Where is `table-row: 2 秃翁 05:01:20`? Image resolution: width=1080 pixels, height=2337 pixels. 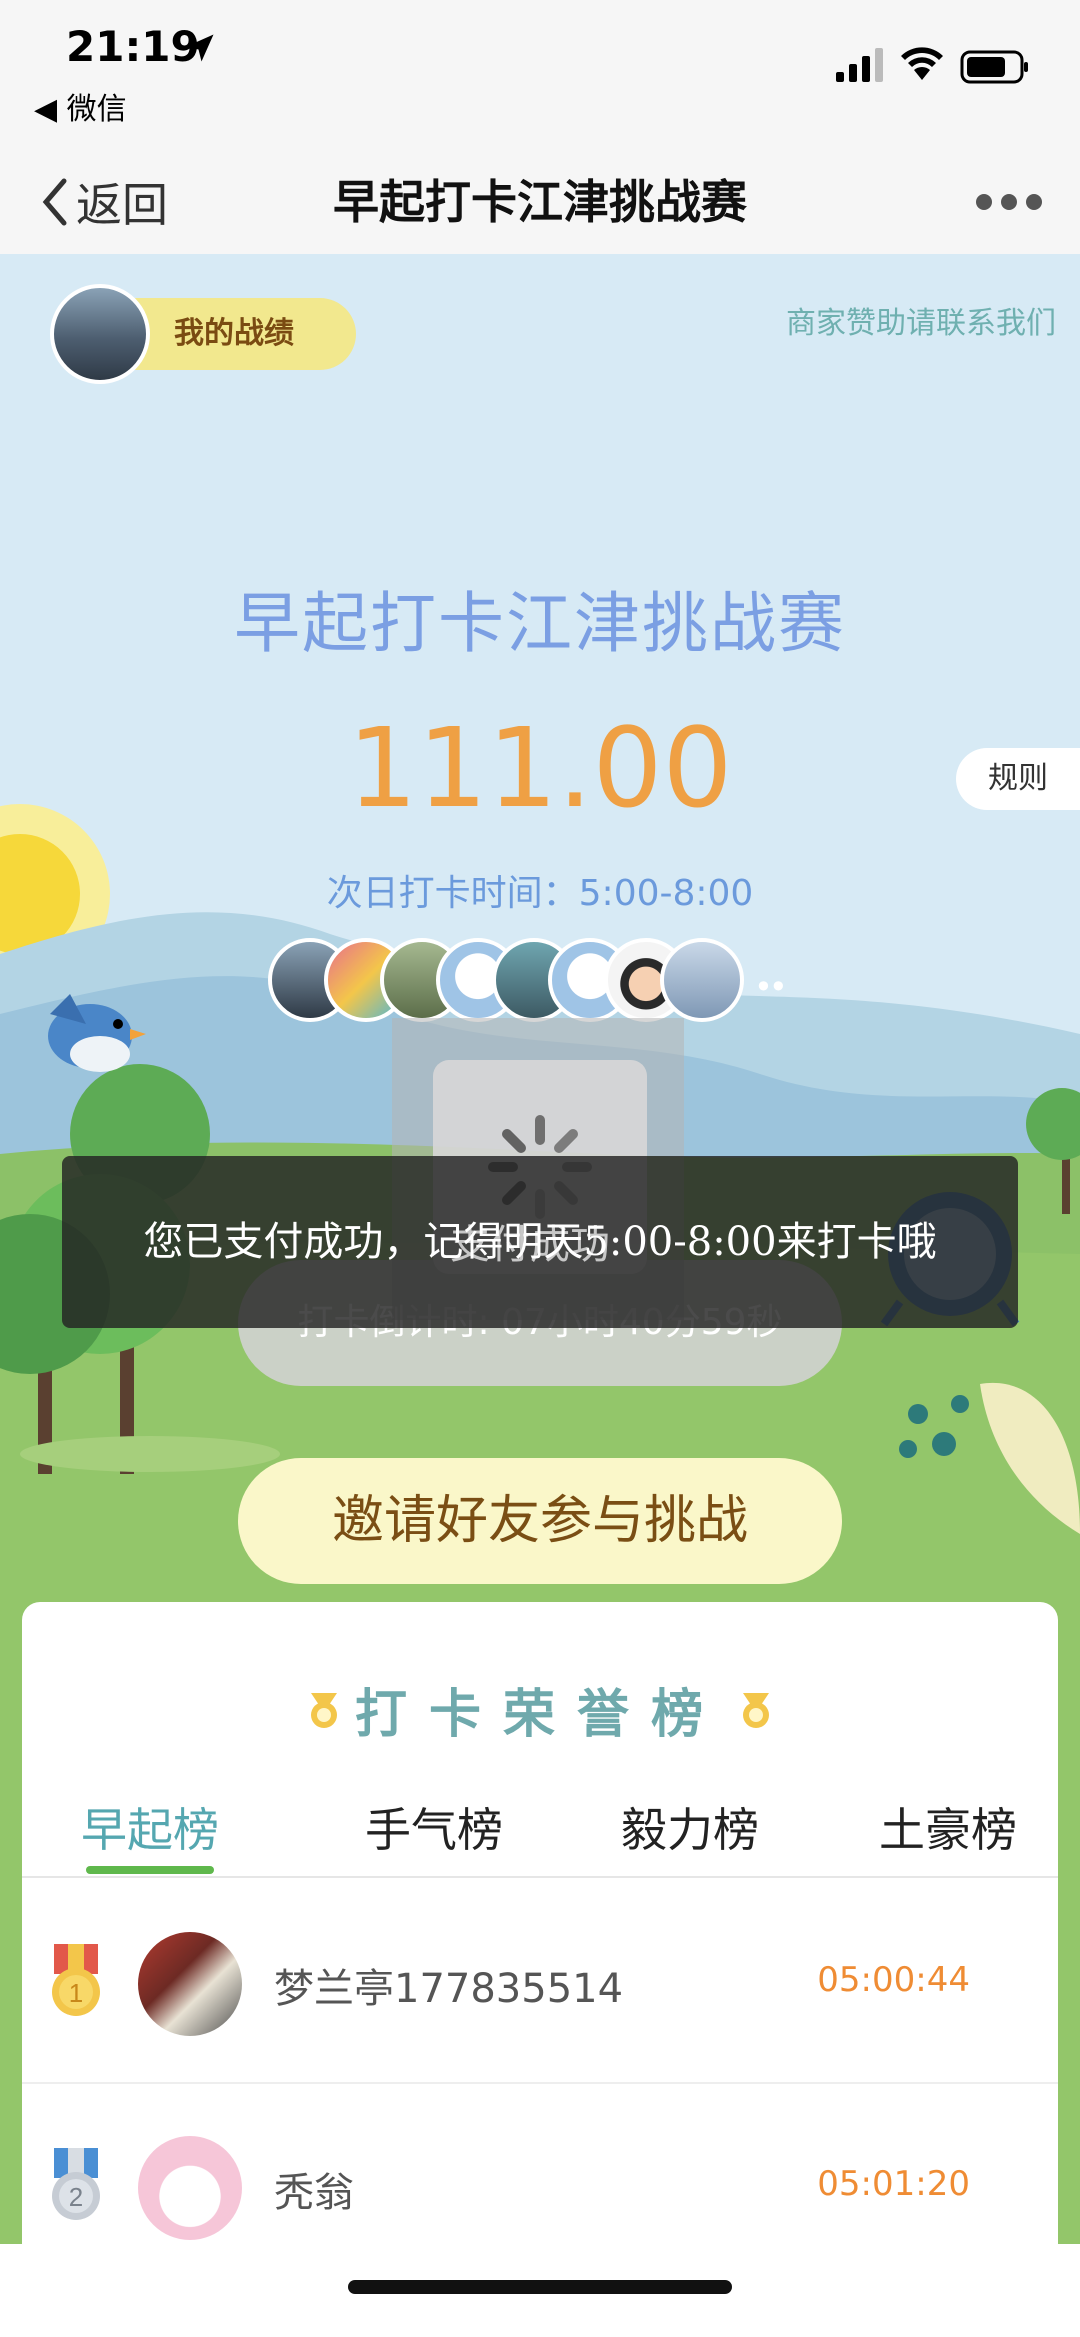
table-row: 2 秃翁 05:01:20 is located at coordinates (540, 2164).